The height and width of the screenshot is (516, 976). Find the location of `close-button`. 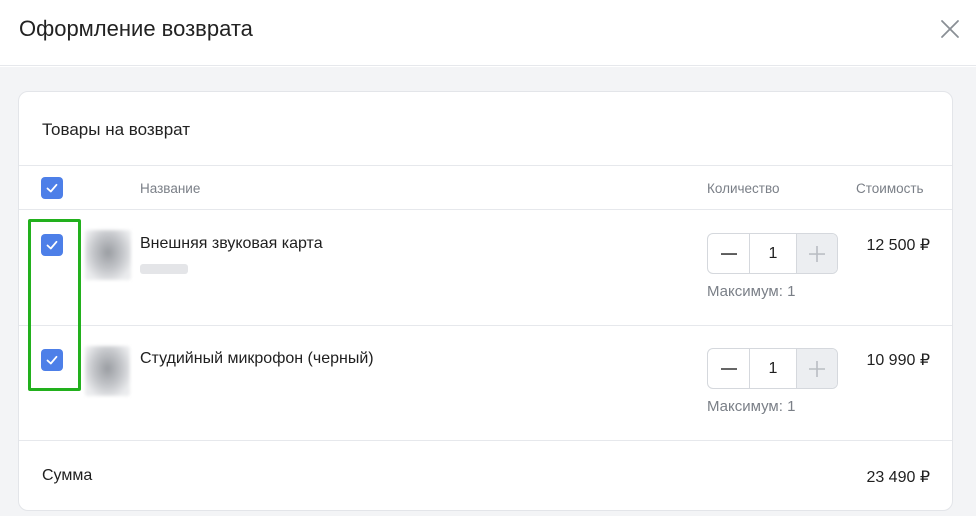

close-button is located at coordinates (950, 29).